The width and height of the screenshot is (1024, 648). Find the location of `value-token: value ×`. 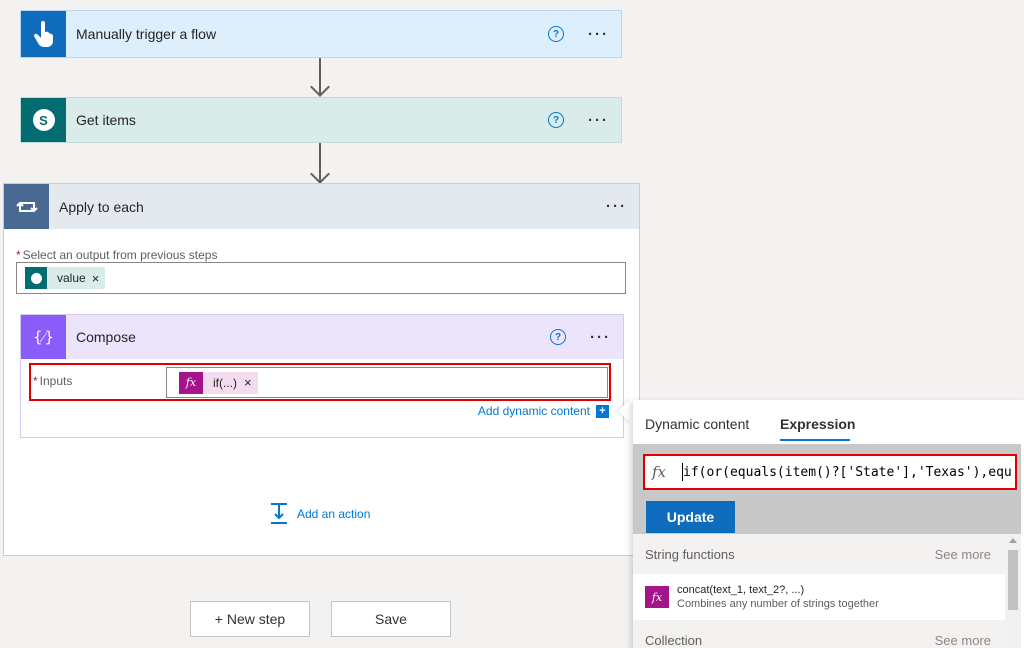

value-token: value × is located at coordinates (65, 278).